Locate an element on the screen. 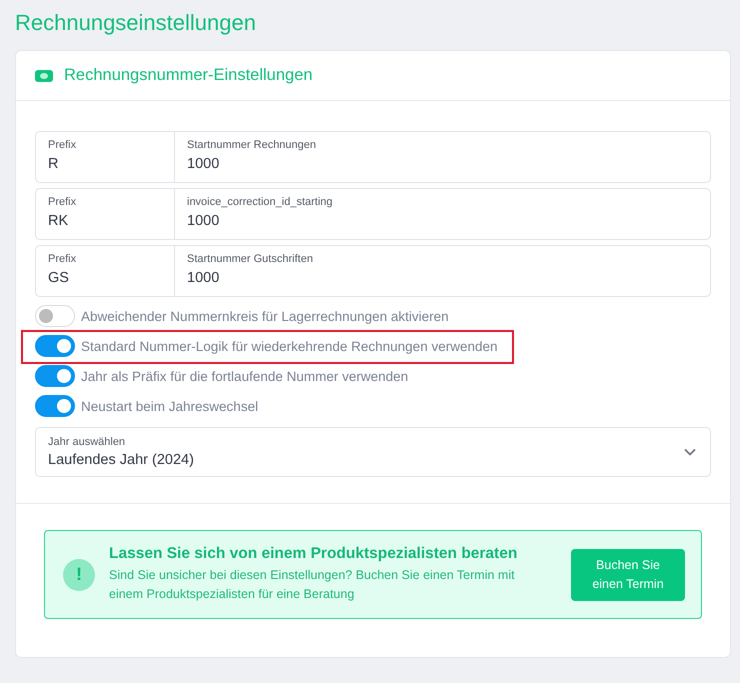  banner-title: Lassen Sie sich von einem Produktspezialisten beraten is located at coordinates (313, 554).